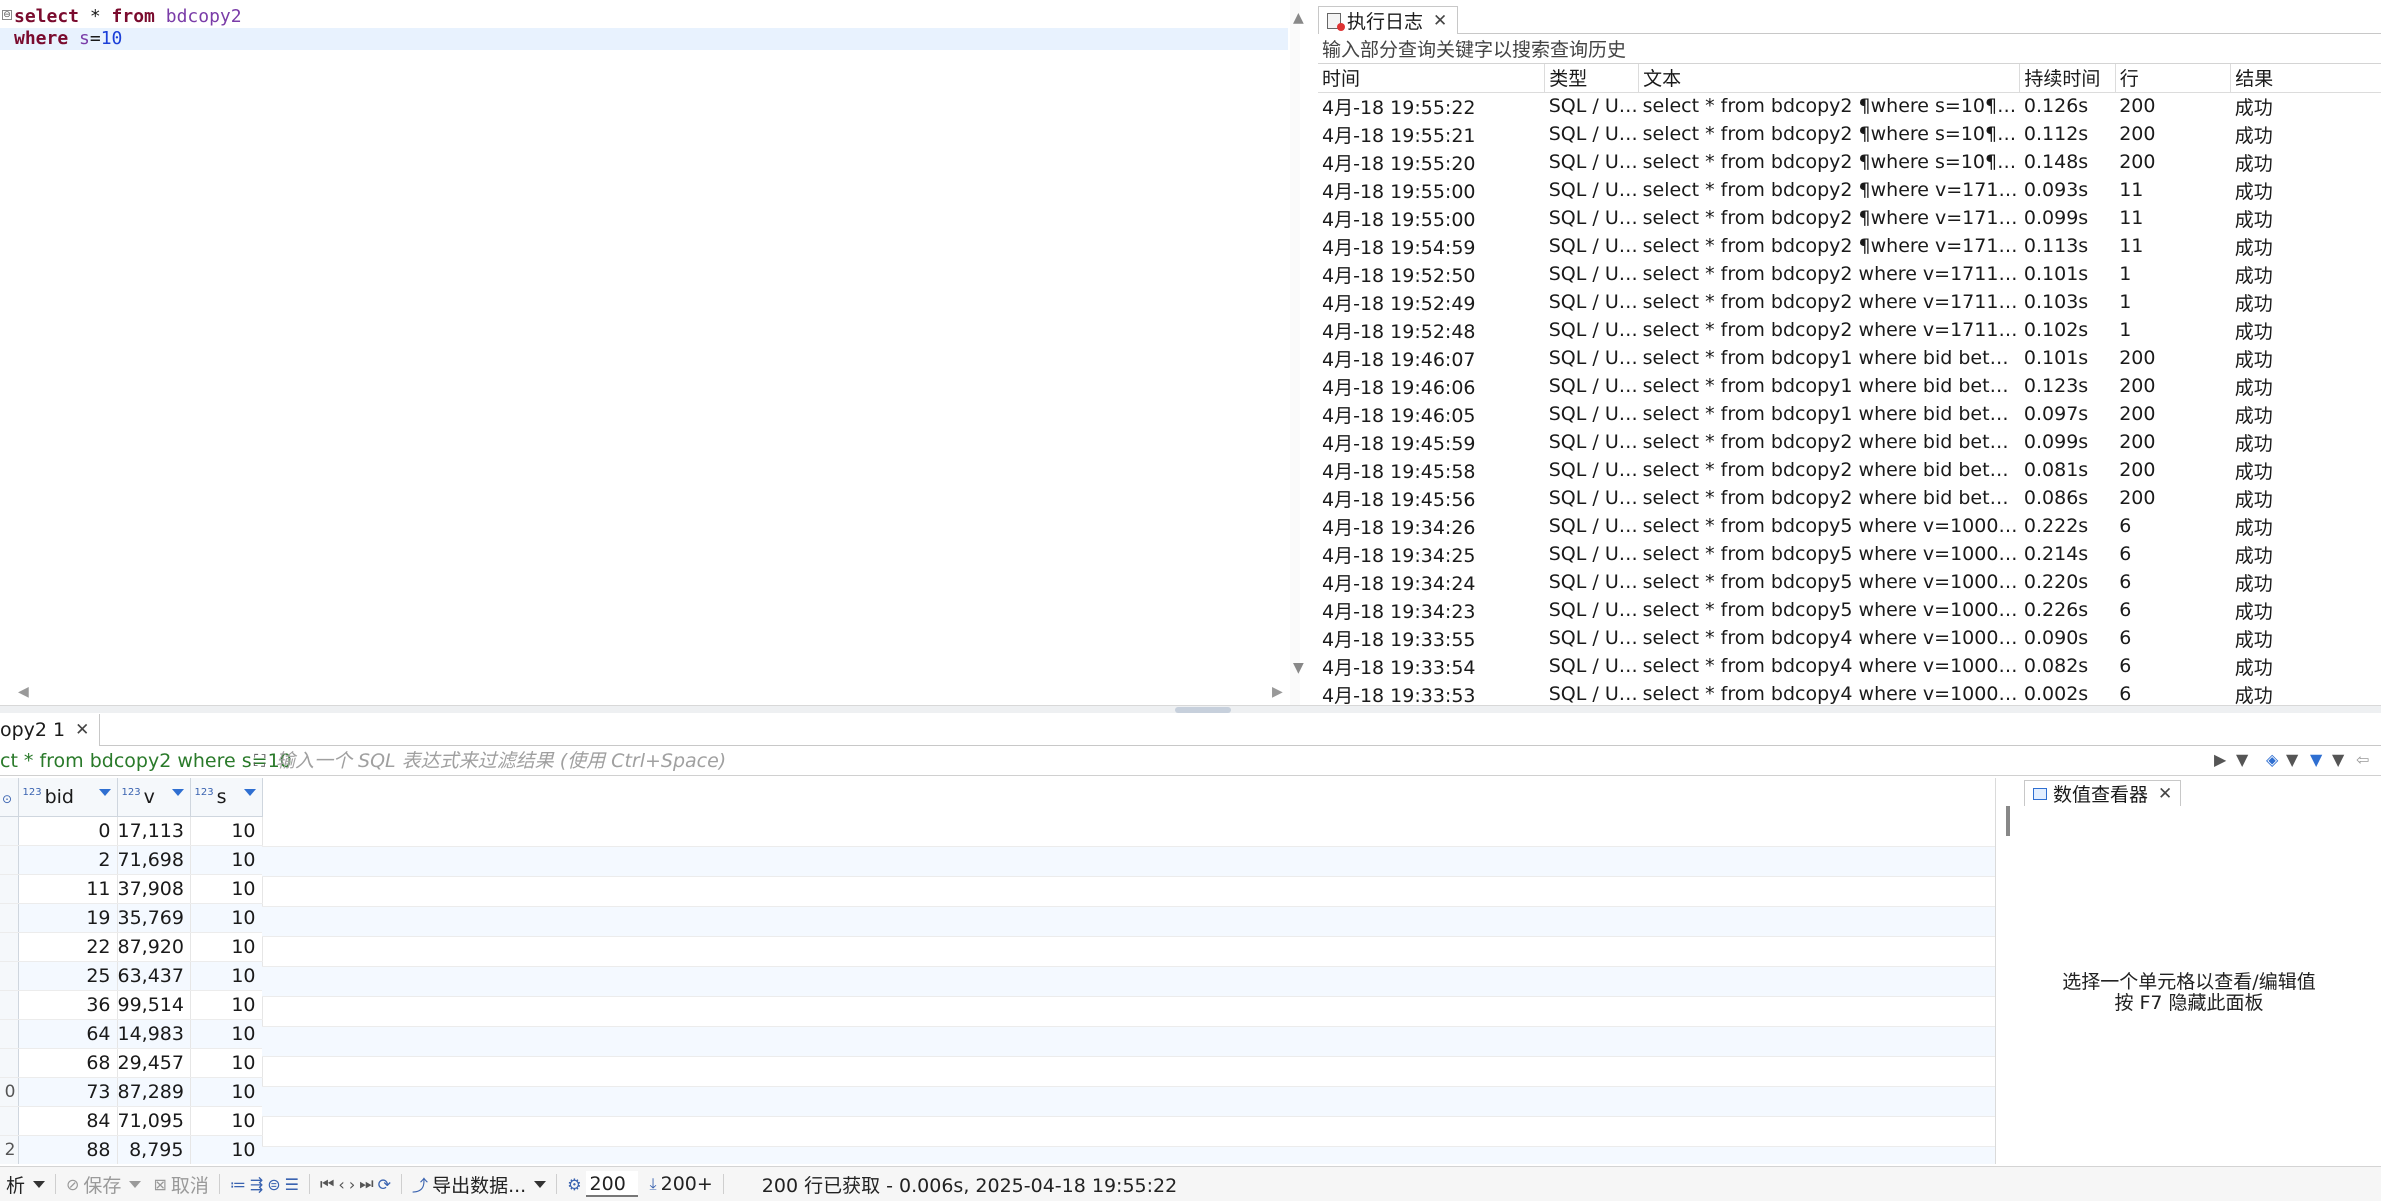 Image resolution: width=2381 pixels, height=1201 pixels. What do you see at coordinates (273, 1184) in the screenshot?
I see `copy-row-icon: ⊜` at bounding box center [273, 1184].